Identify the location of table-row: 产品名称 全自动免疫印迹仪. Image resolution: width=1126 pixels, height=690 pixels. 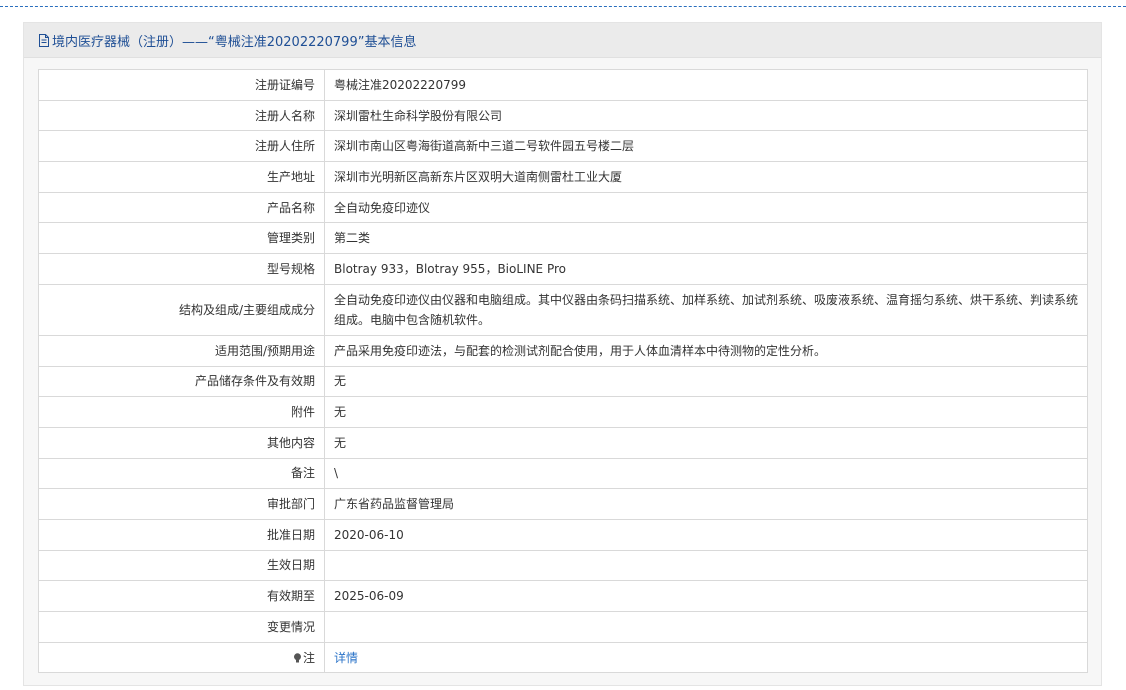
(563, 207).